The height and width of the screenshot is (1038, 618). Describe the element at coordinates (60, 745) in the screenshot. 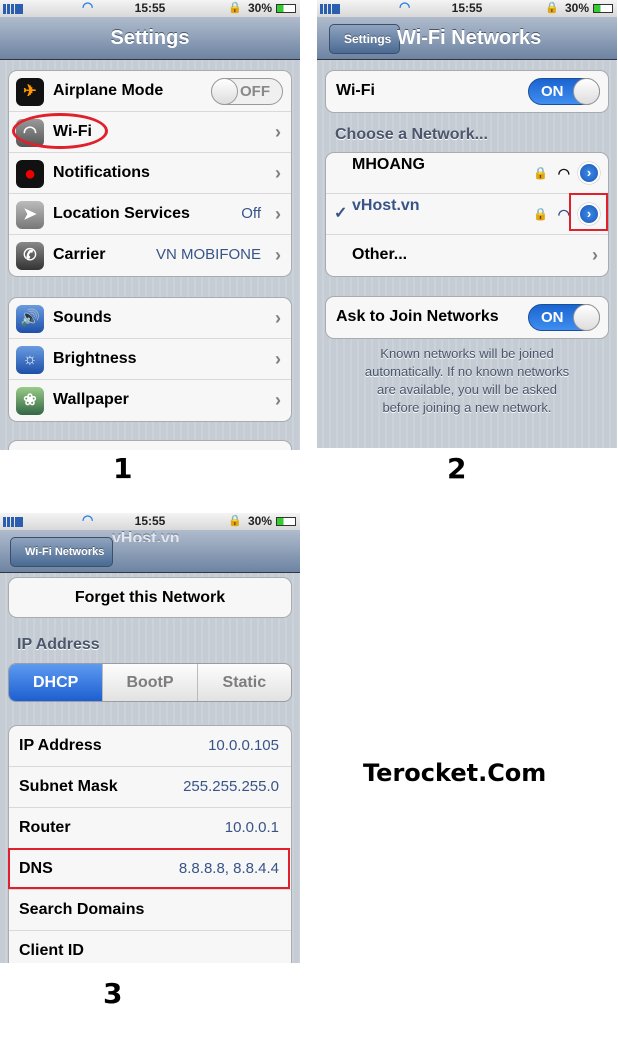

I see `row-label: IP Address` at that location.